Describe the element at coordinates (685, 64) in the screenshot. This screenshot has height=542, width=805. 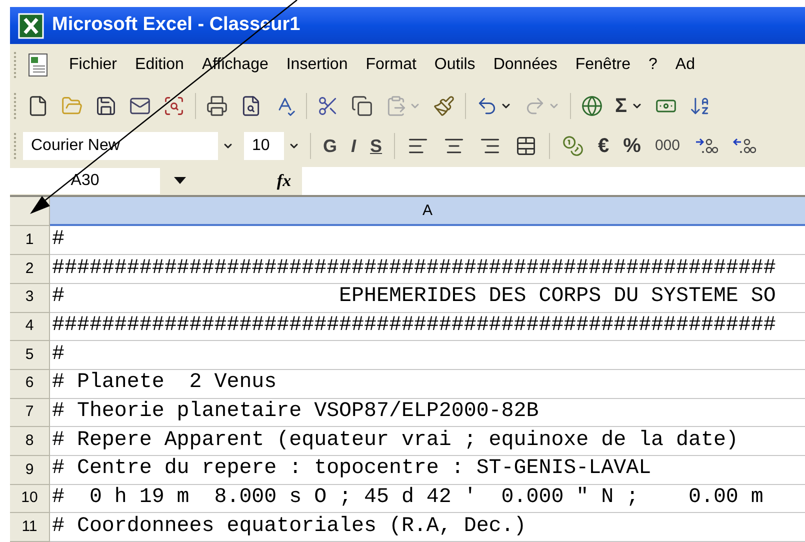
I see `menu-item: Ad` at that location.